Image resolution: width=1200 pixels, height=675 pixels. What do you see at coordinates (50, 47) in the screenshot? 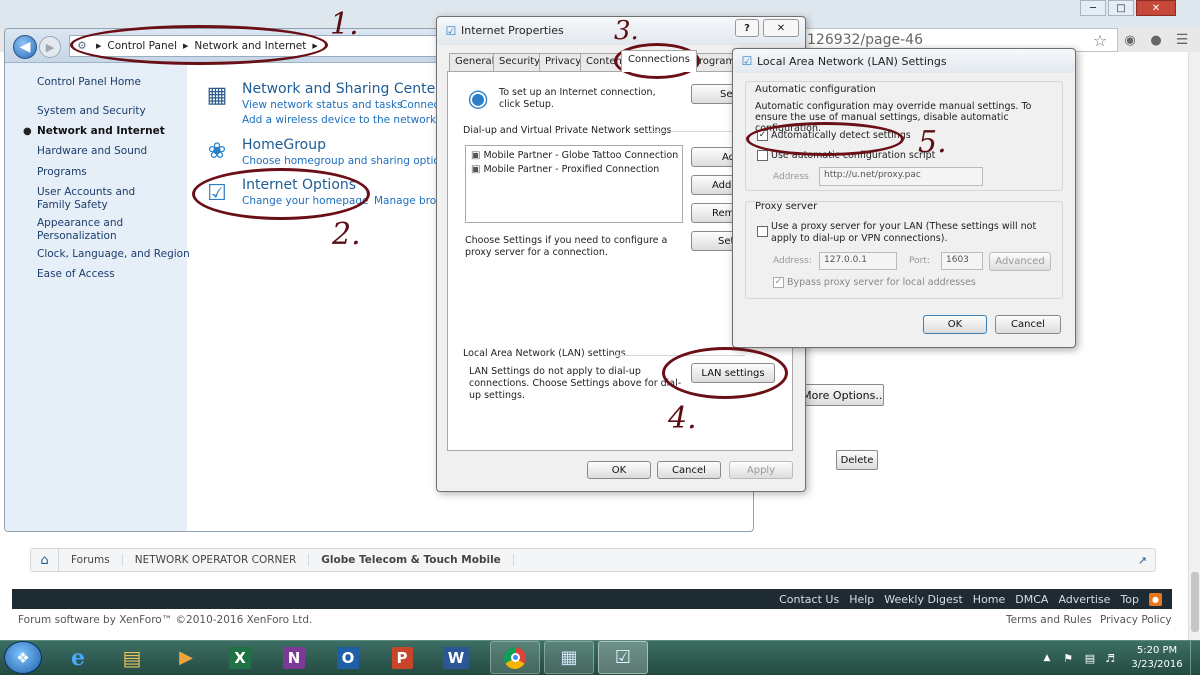
I see `forward-button: ▶` at bounding box center [50, 47].